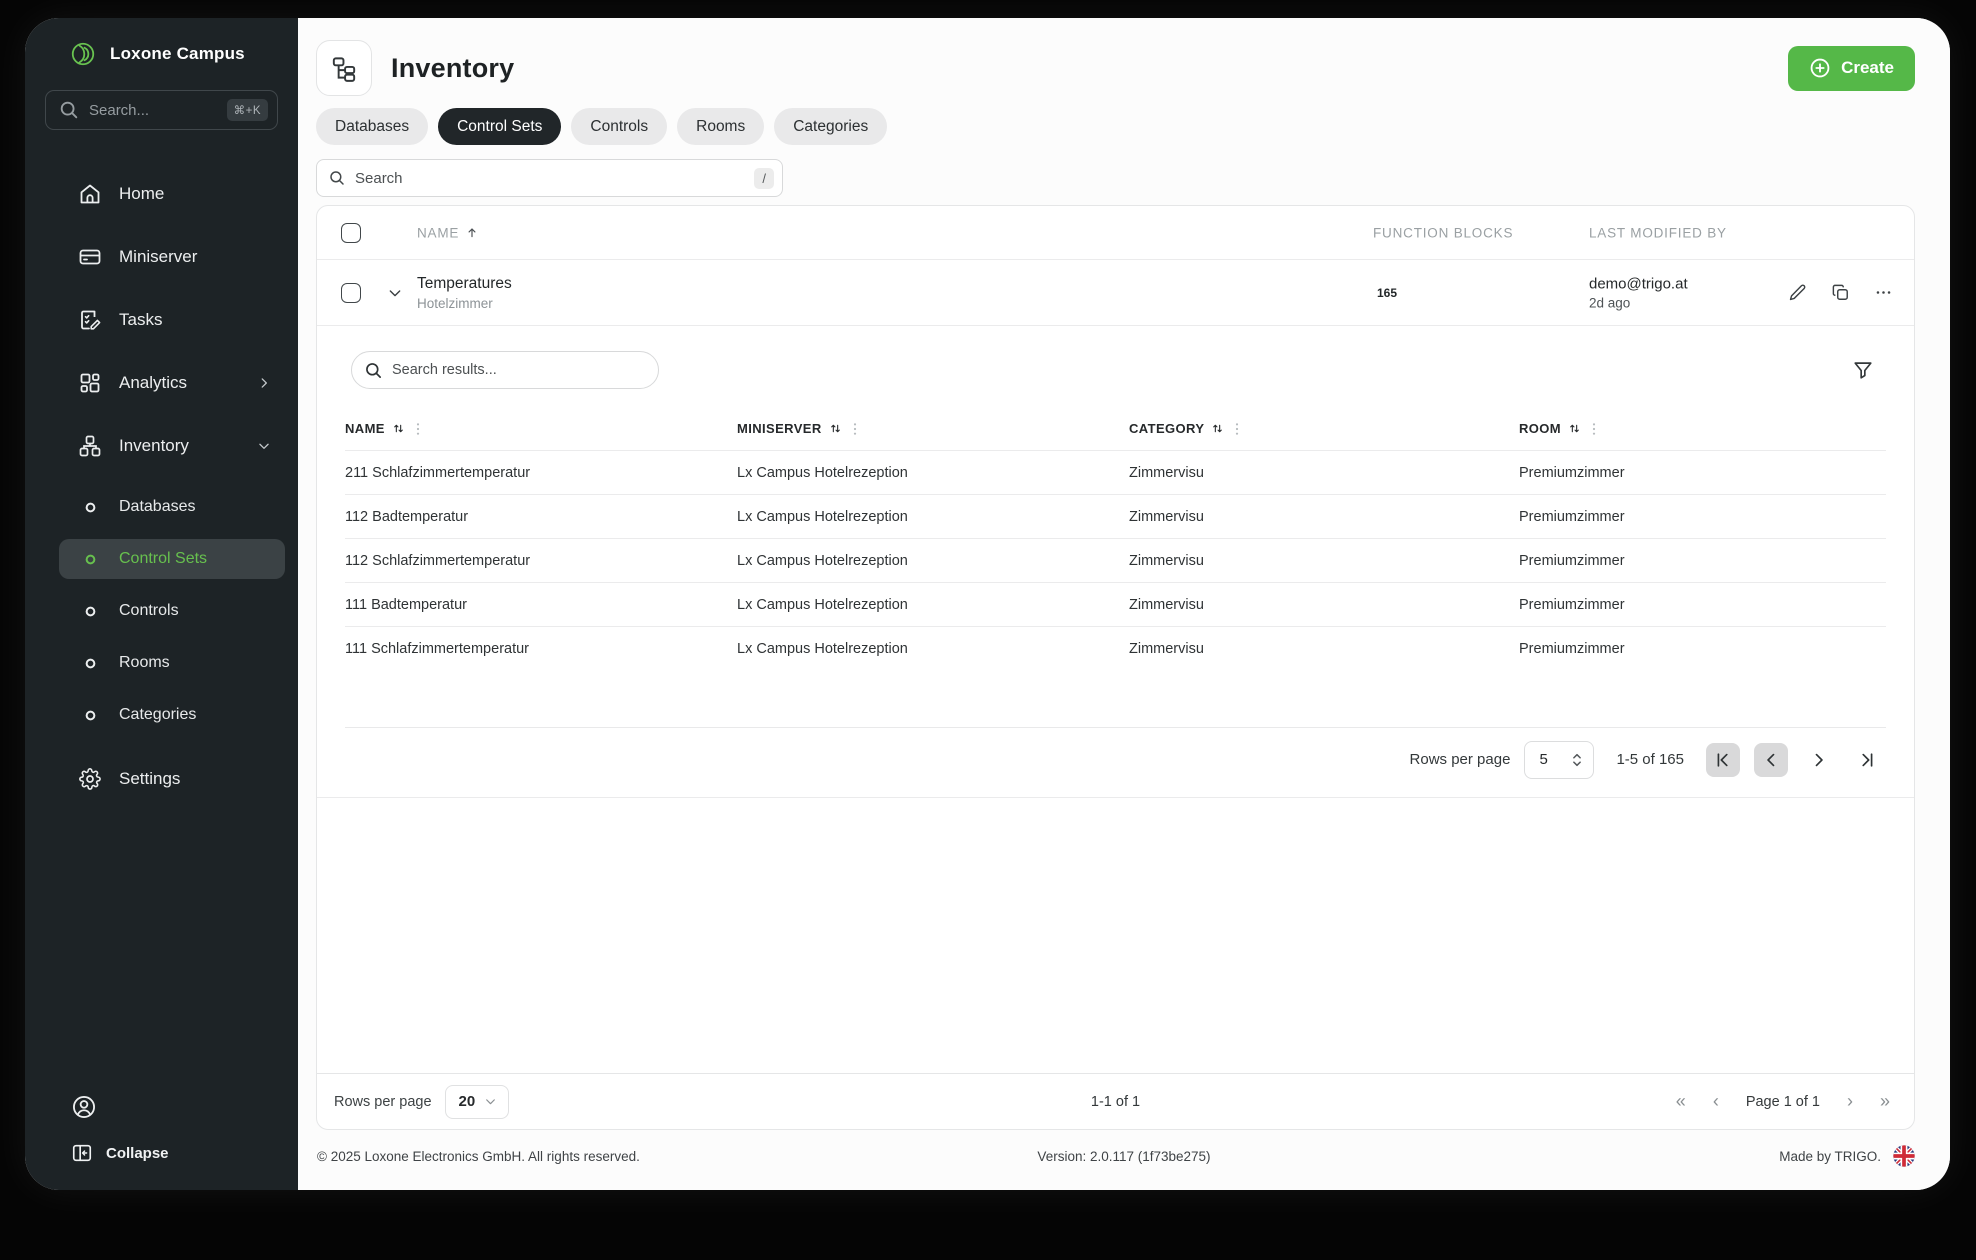 The width and height of the screenshot is (1976, 1260). What do you see at coordinates (1723, 759) in the screenshot?
I see `first-page-button` at bounding box center [1723, 759].